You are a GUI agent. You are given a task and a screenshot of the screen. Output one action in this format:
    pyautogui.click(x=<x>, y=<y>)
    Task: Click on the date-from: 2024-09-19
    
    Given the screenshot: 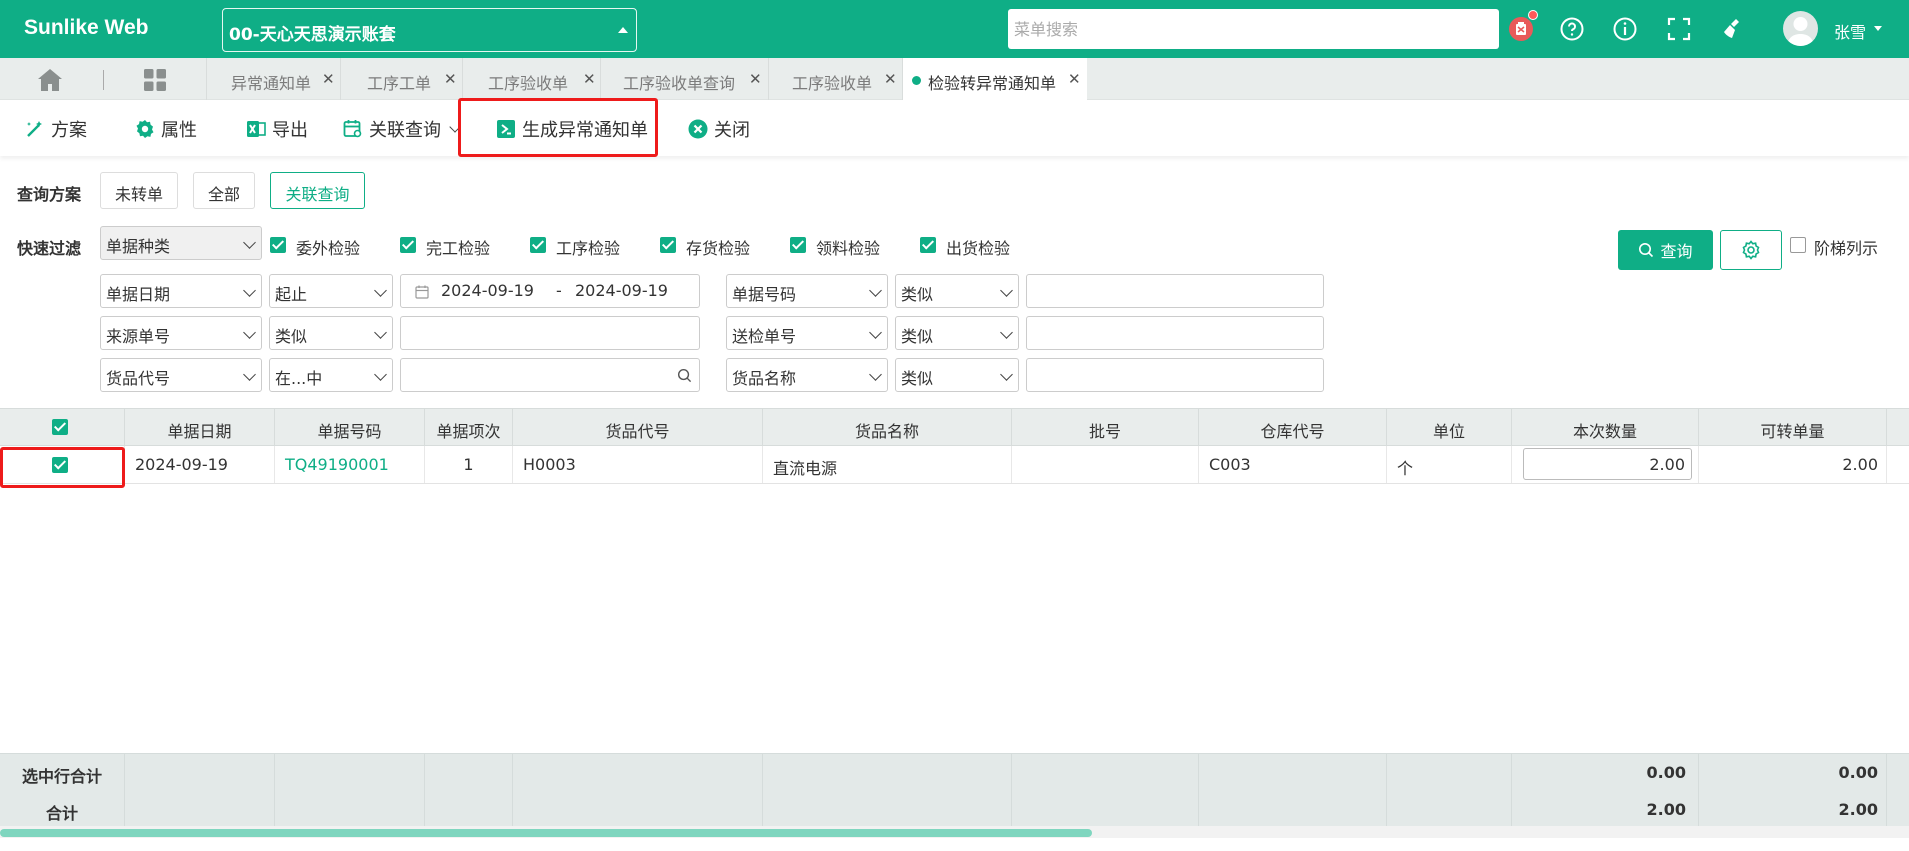 What is the action you would take?
    pyautogui.click(x=487, y=290)
    